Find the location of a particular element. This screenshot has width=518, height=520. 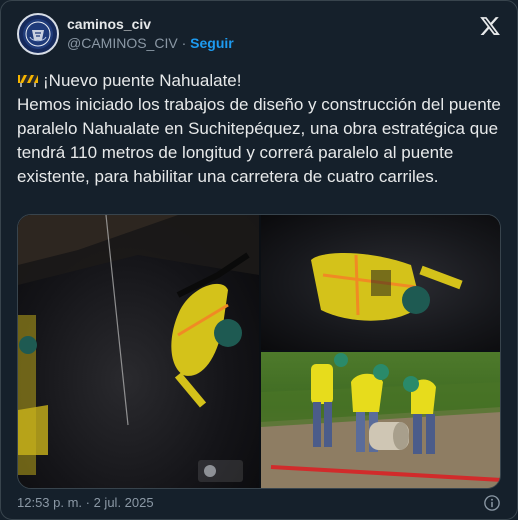

photo-worker-kneeling is located at coordinates (380, 282).